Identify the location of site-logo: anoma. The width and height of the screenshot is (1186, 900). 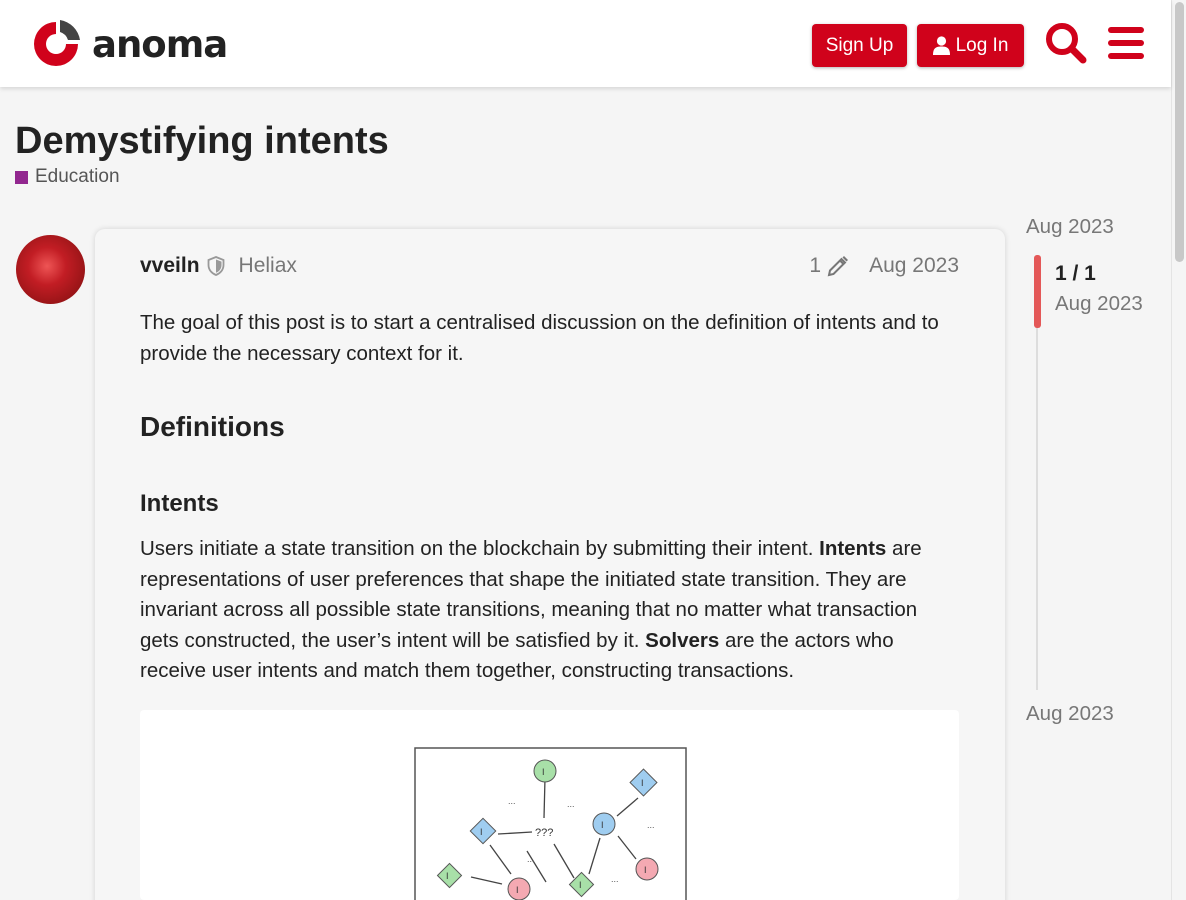
(129, 44).